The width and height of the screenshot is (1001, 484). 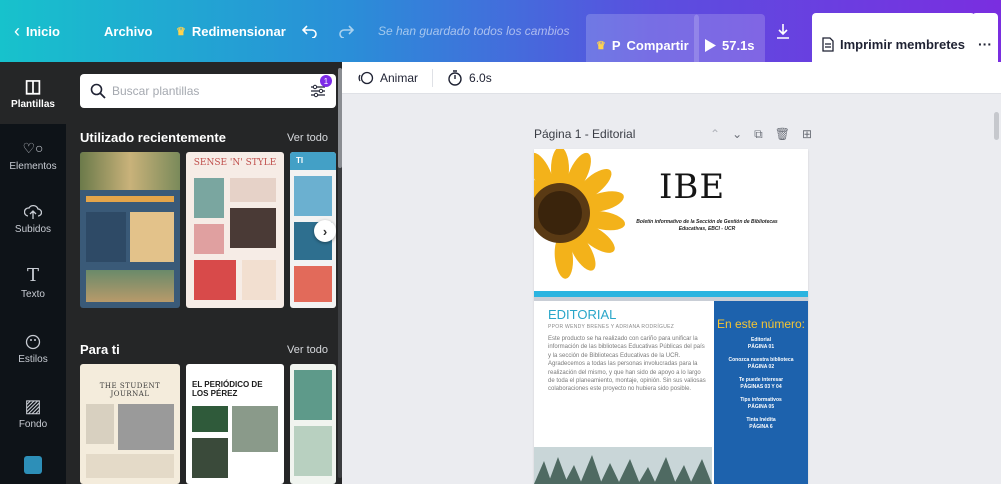 What do you see at coordinates (33, 465) in the screenshot?
I see `more-apps-icon` at bounding box center [33, 465].